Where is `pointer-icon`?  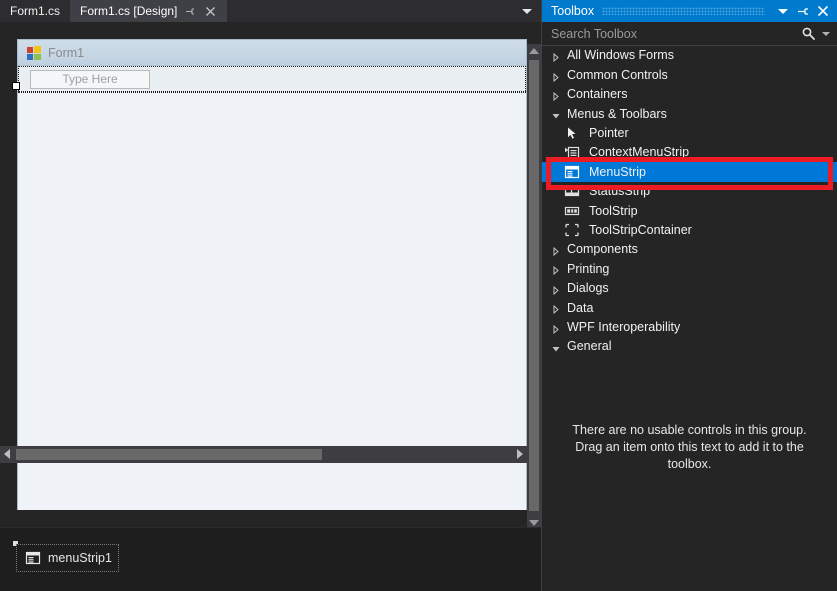 pointer-icon is located at coordinates (572, 133).